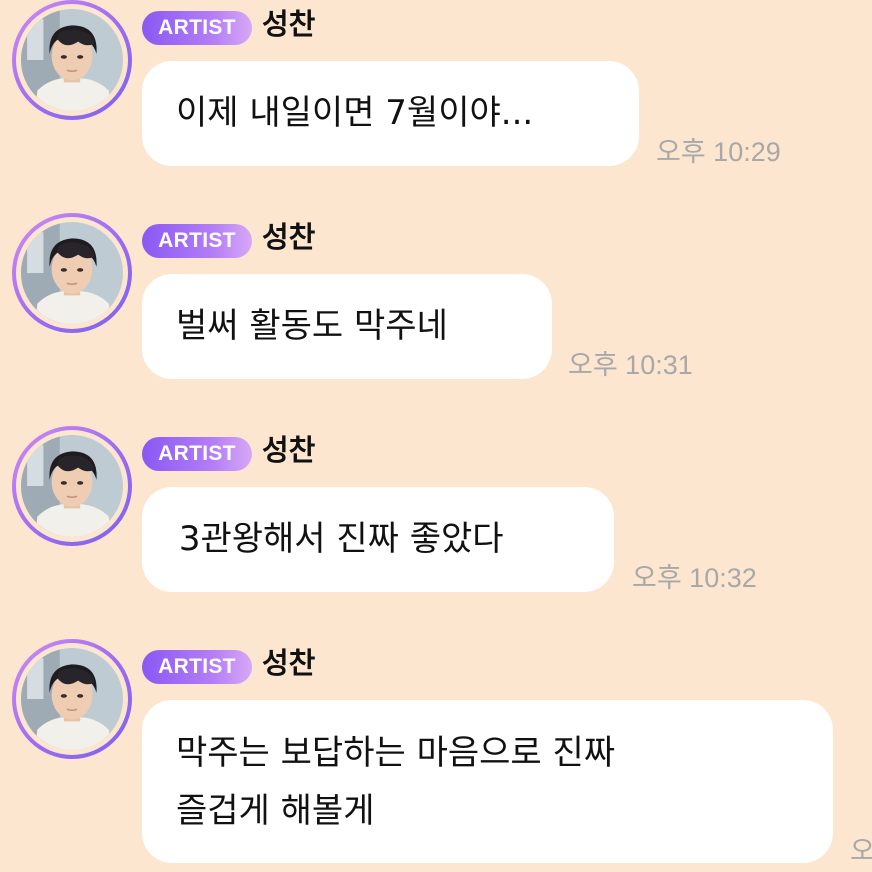 The height and width of the screenshot is (872, 872). I want to click on message-time: 오, so click(861, 851).